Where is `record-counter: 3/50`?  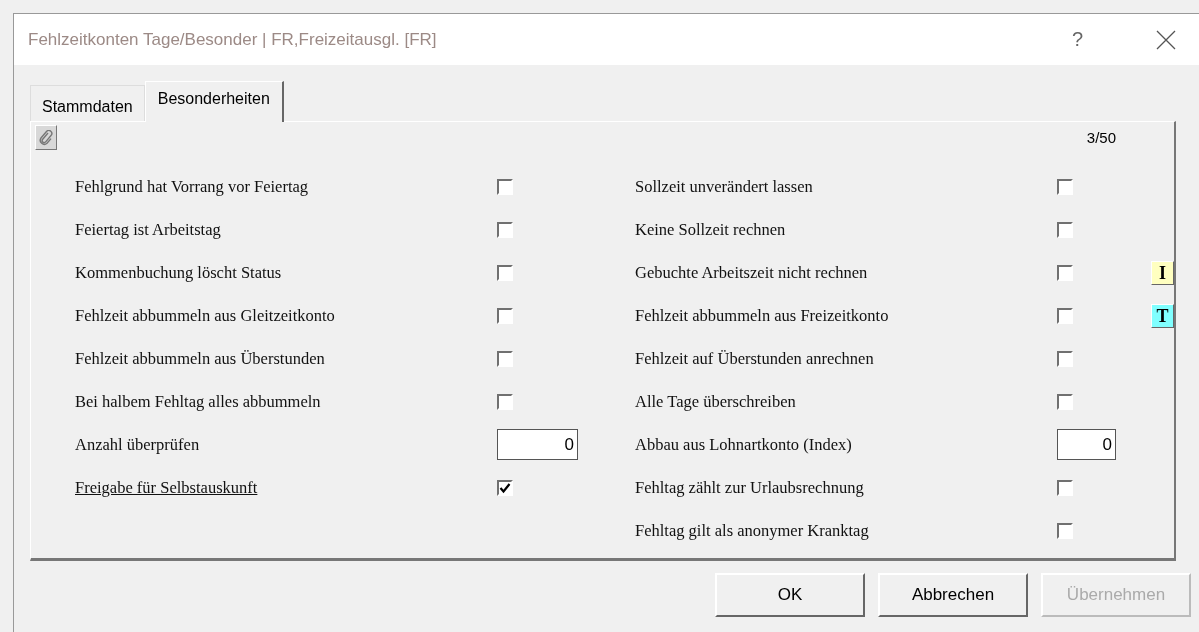 record-counter: 3/50 is located at coordinates (1101, 137).